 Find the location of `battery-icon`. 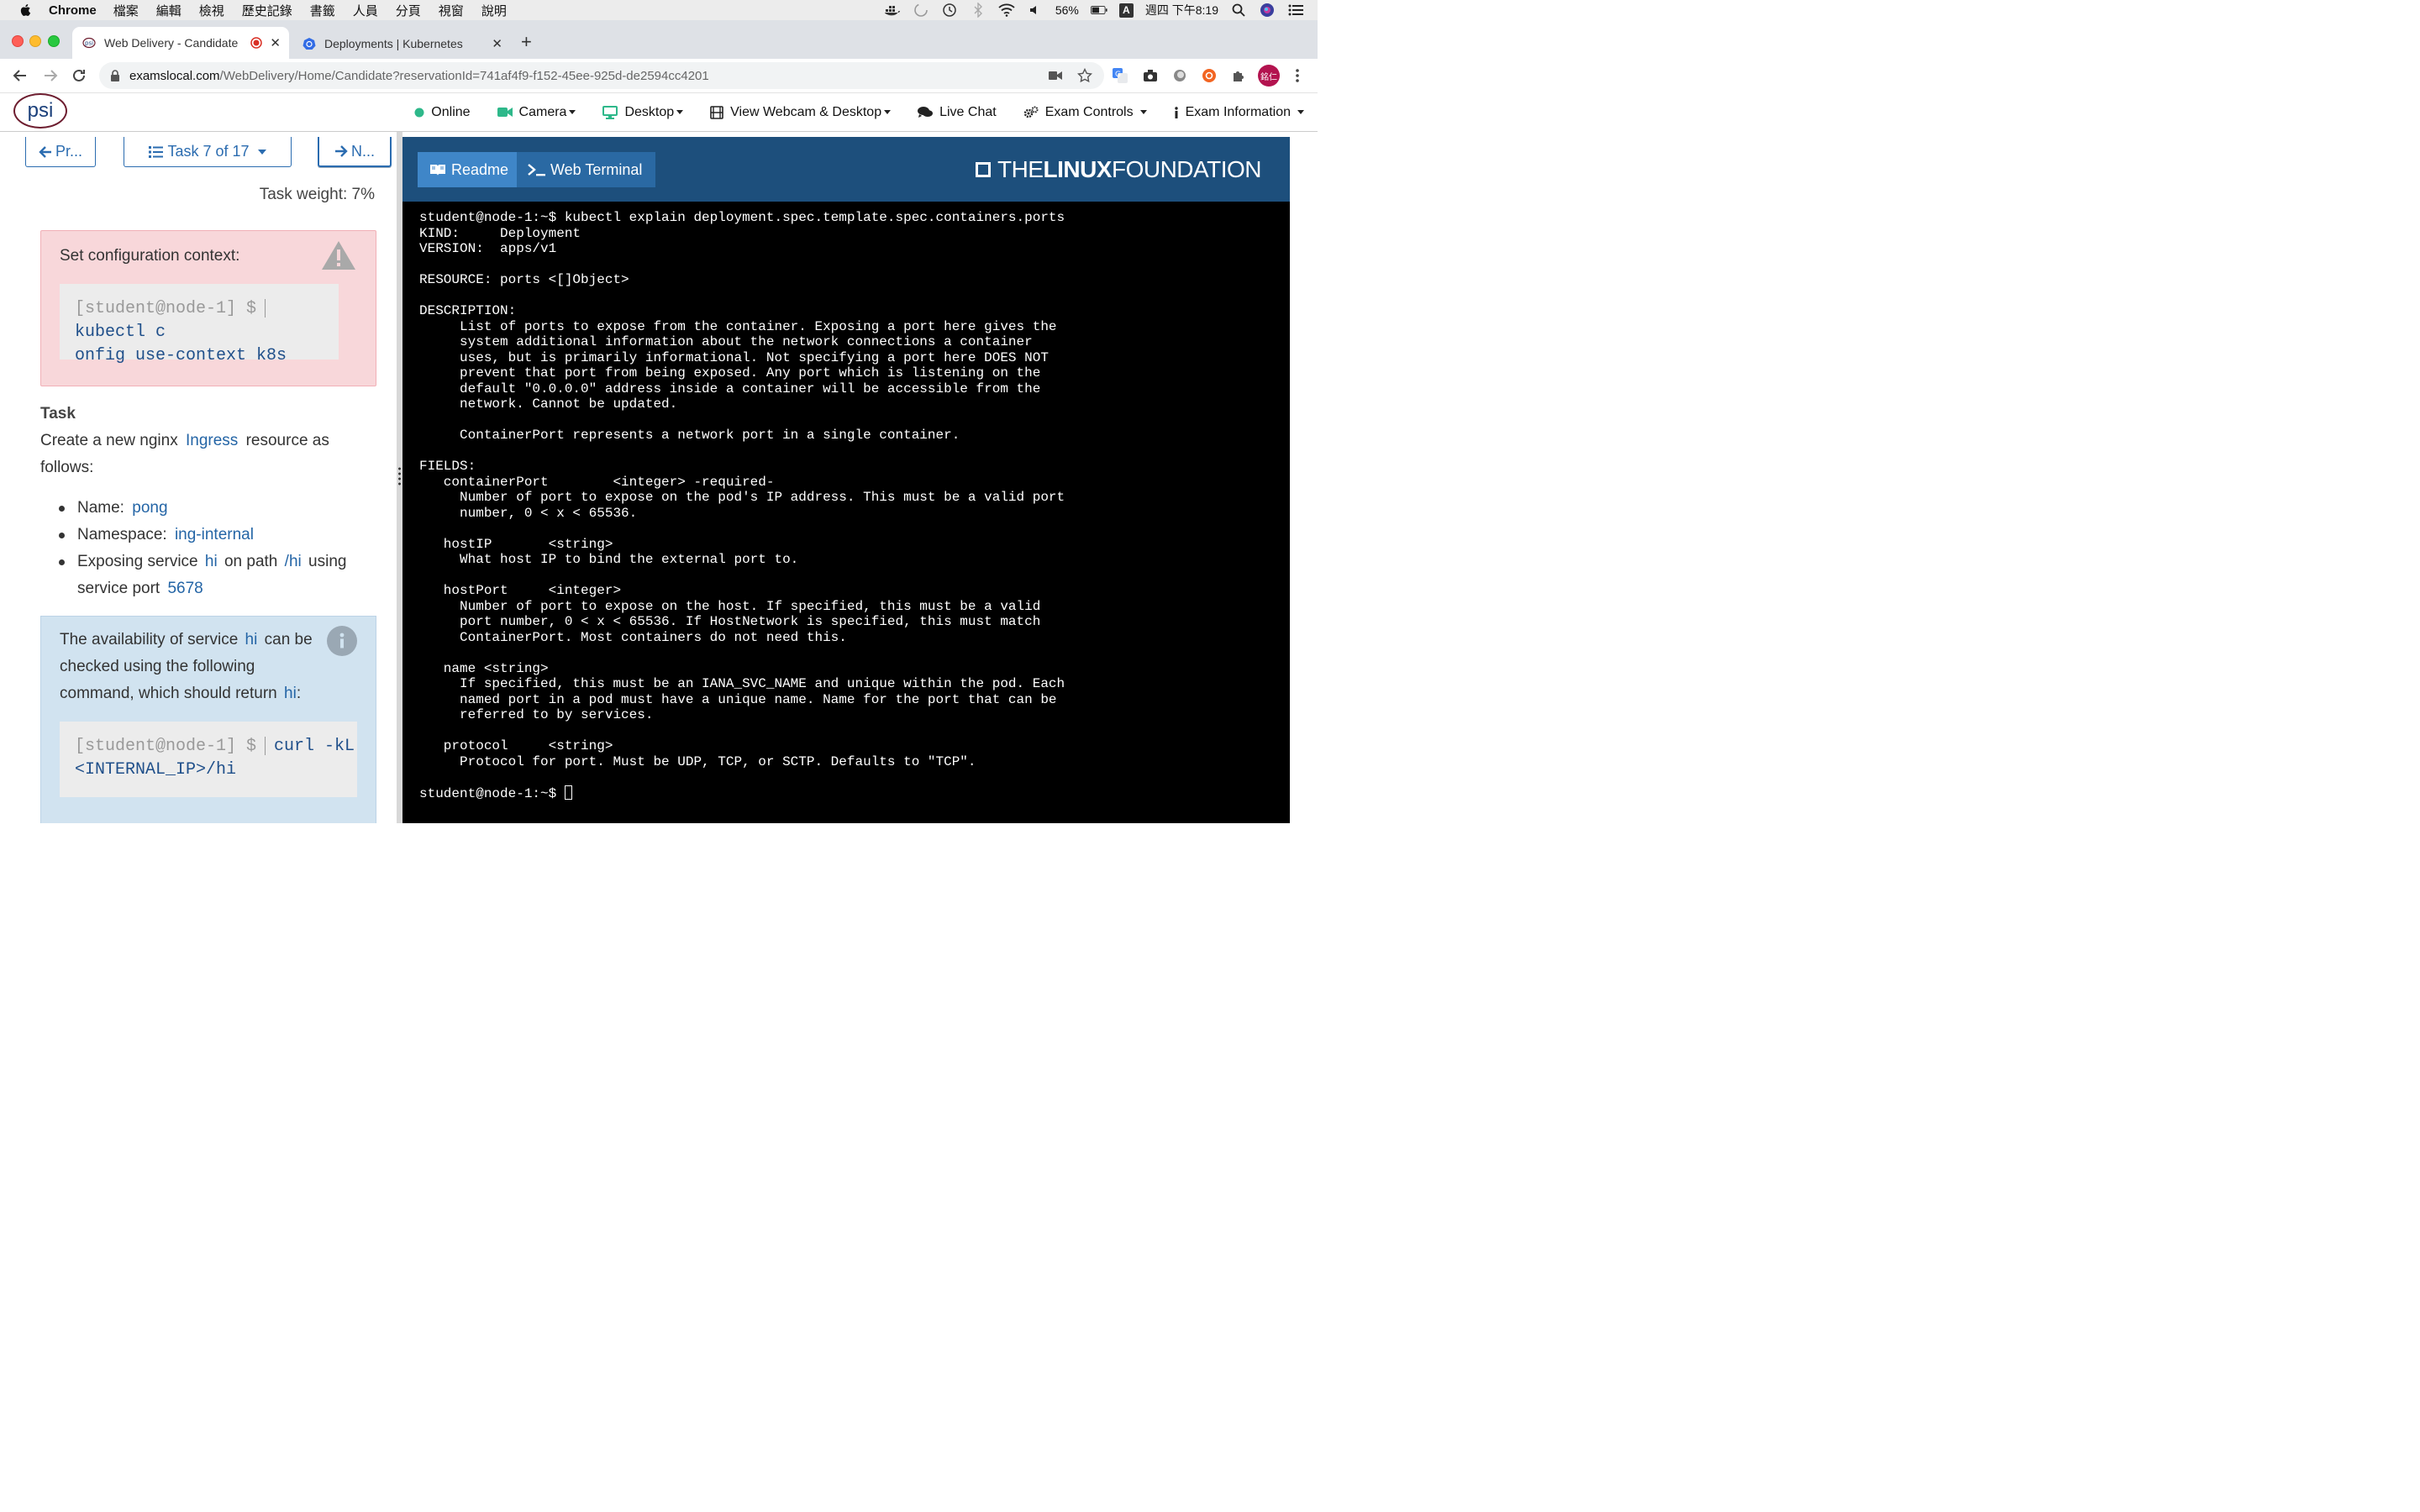

battery-icon is located at coordinates (1098, 10).